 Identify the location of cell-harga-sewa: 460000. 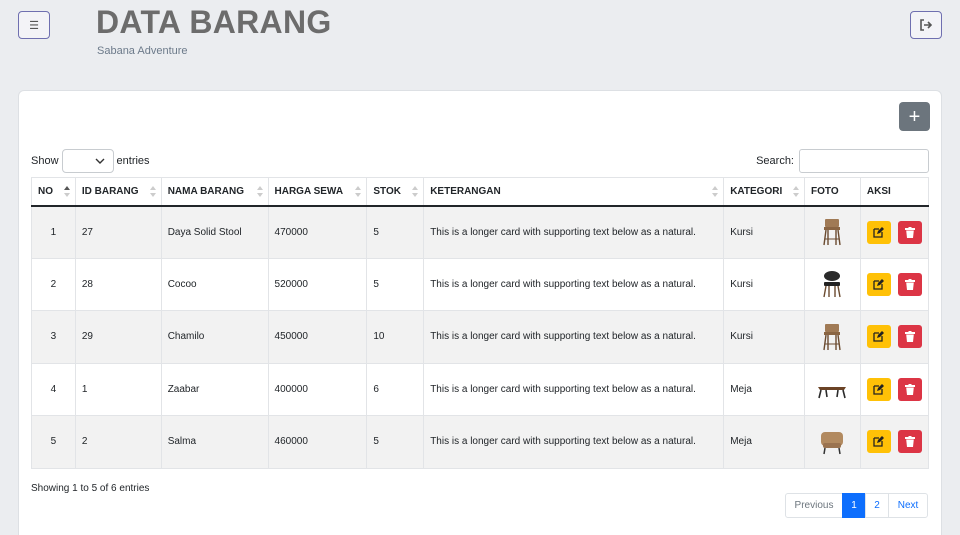
(317, 442).